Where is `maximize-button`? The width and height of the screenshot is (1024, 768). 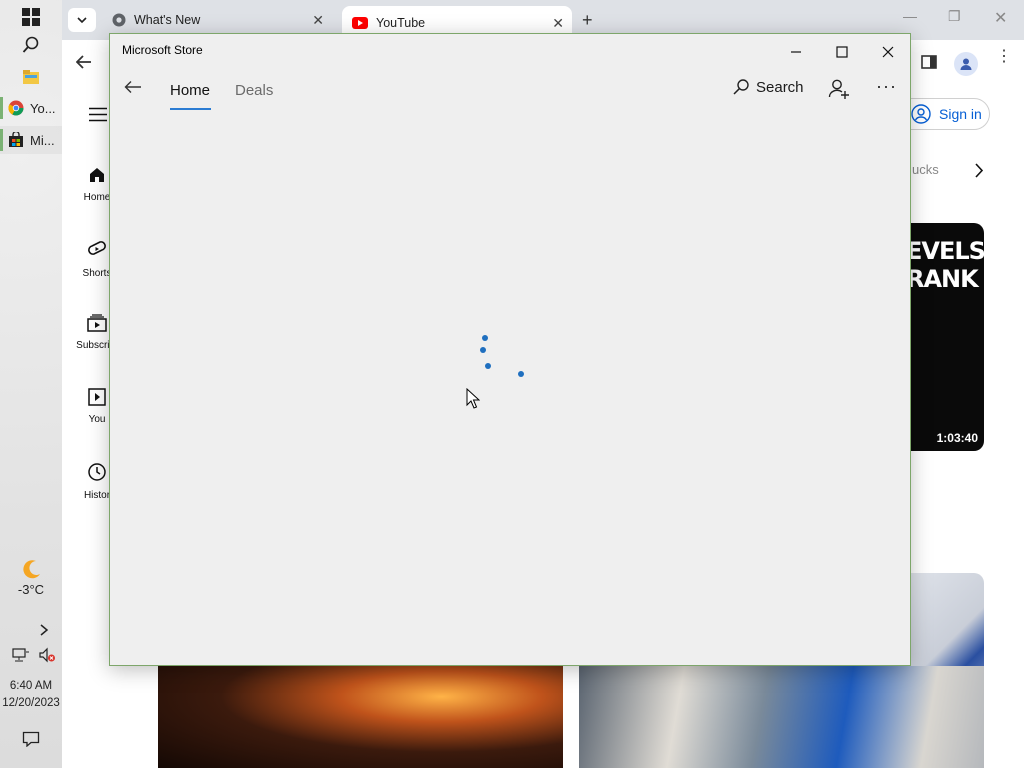 maximize-button is located at coordinates (842, 52).